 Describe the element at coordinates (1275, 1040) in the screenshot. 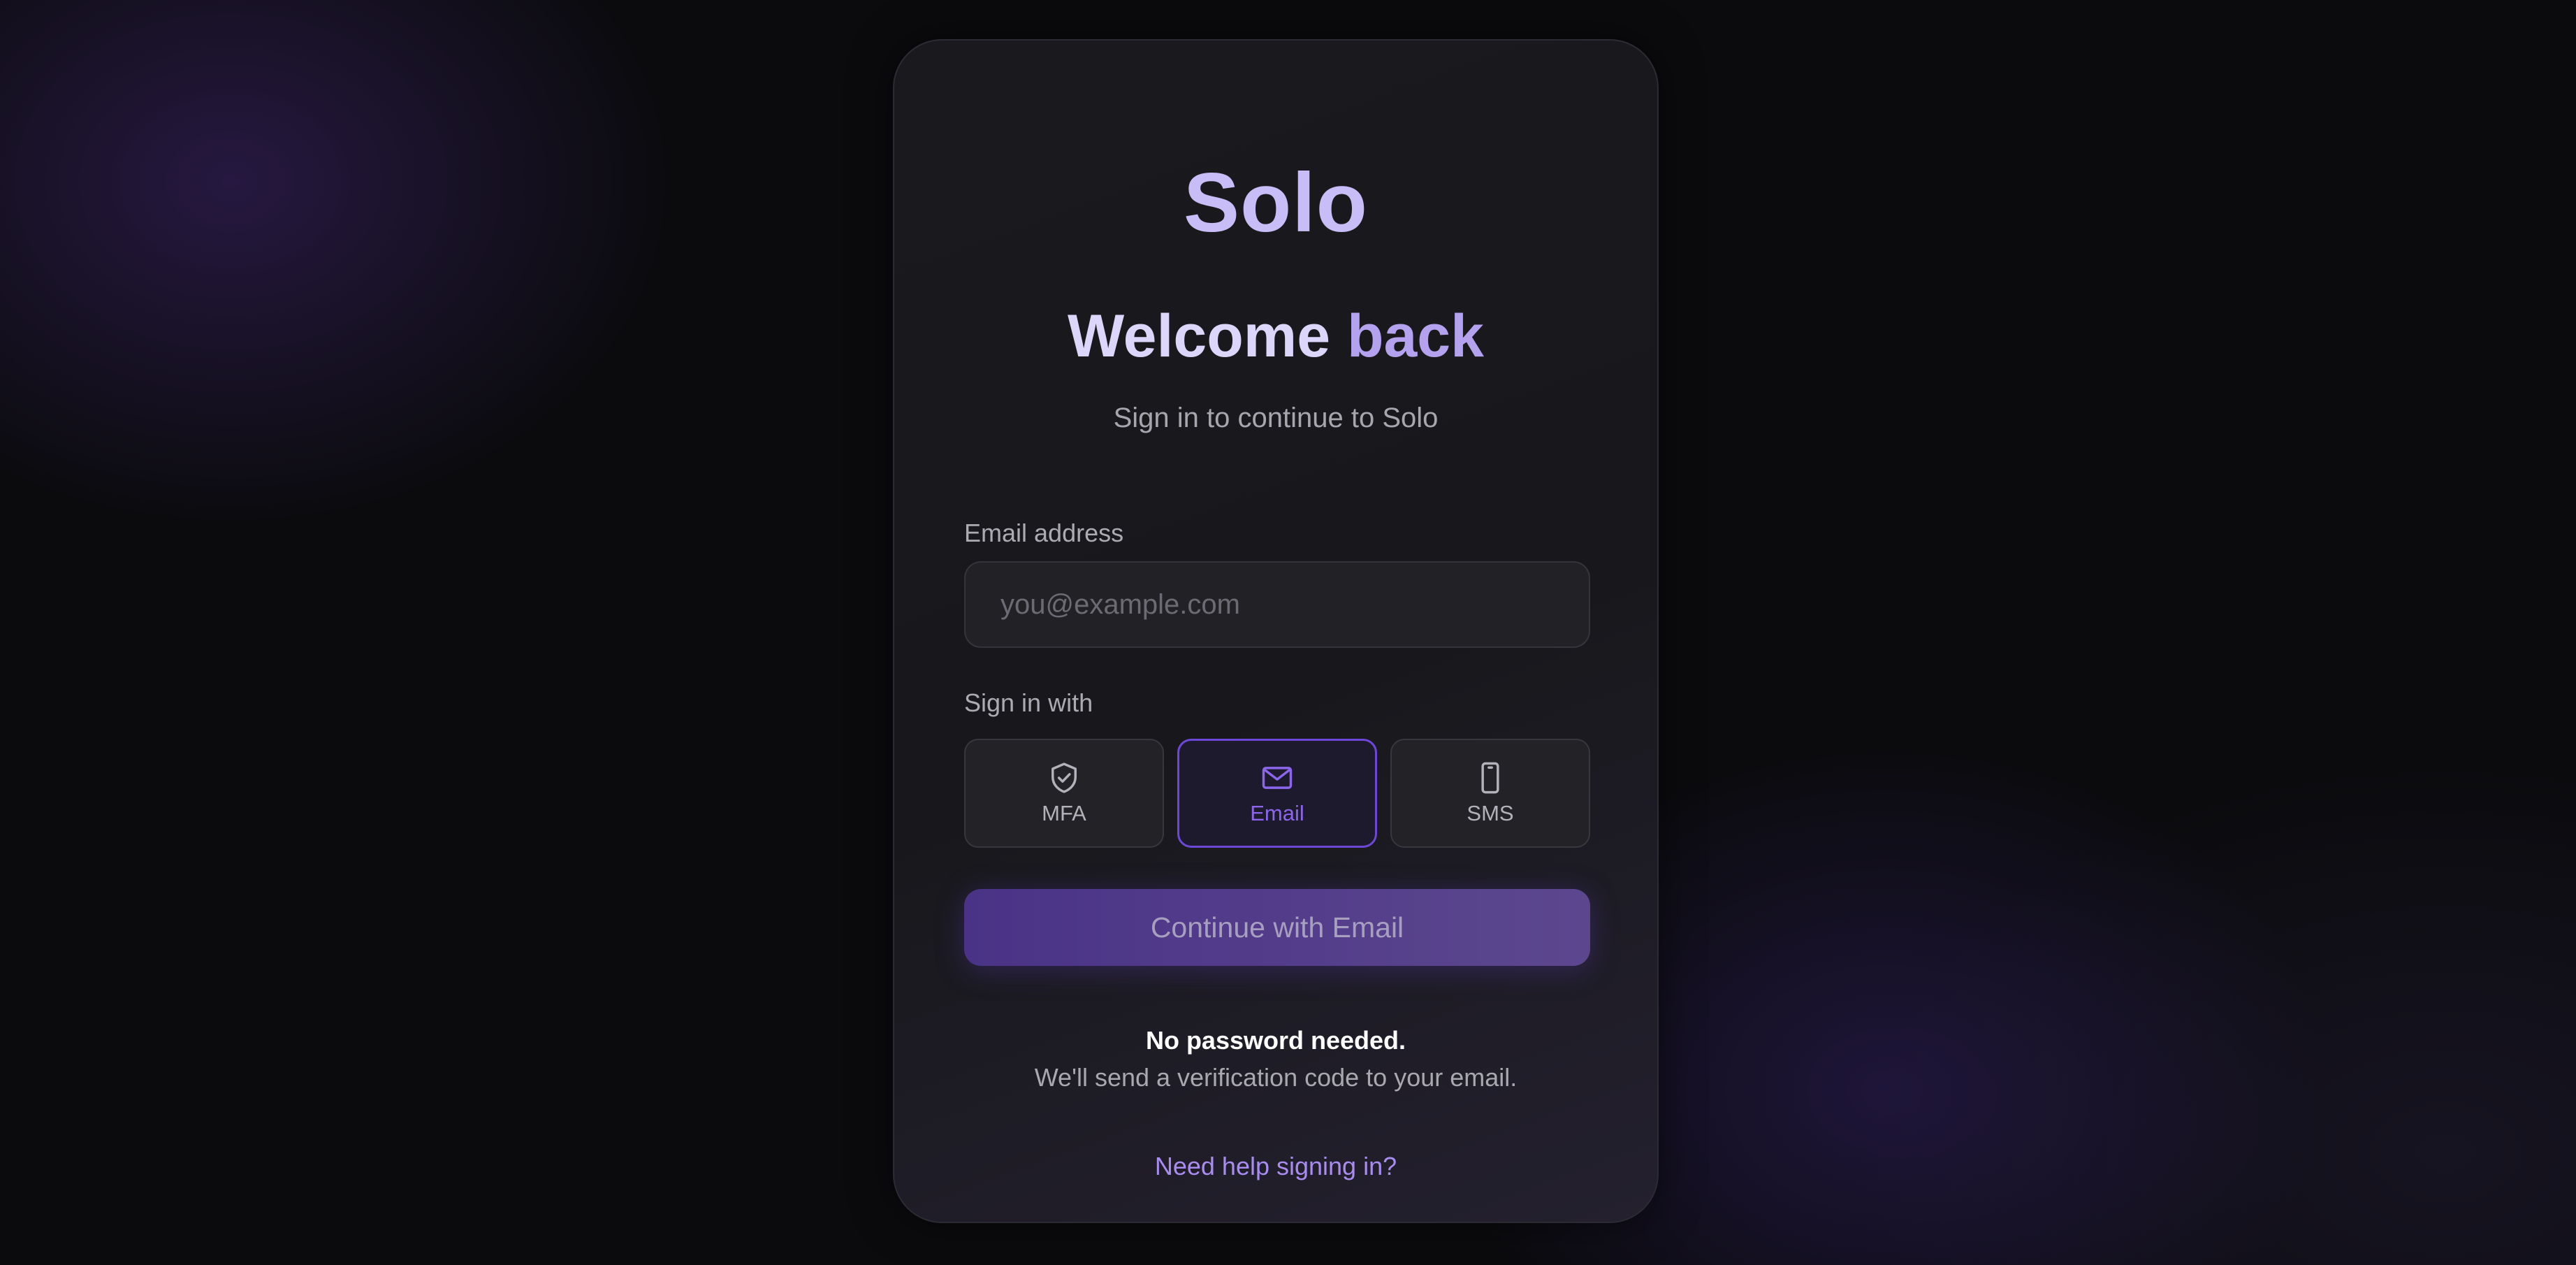

I see `no-password-note-heading: No password needed.` at that location.